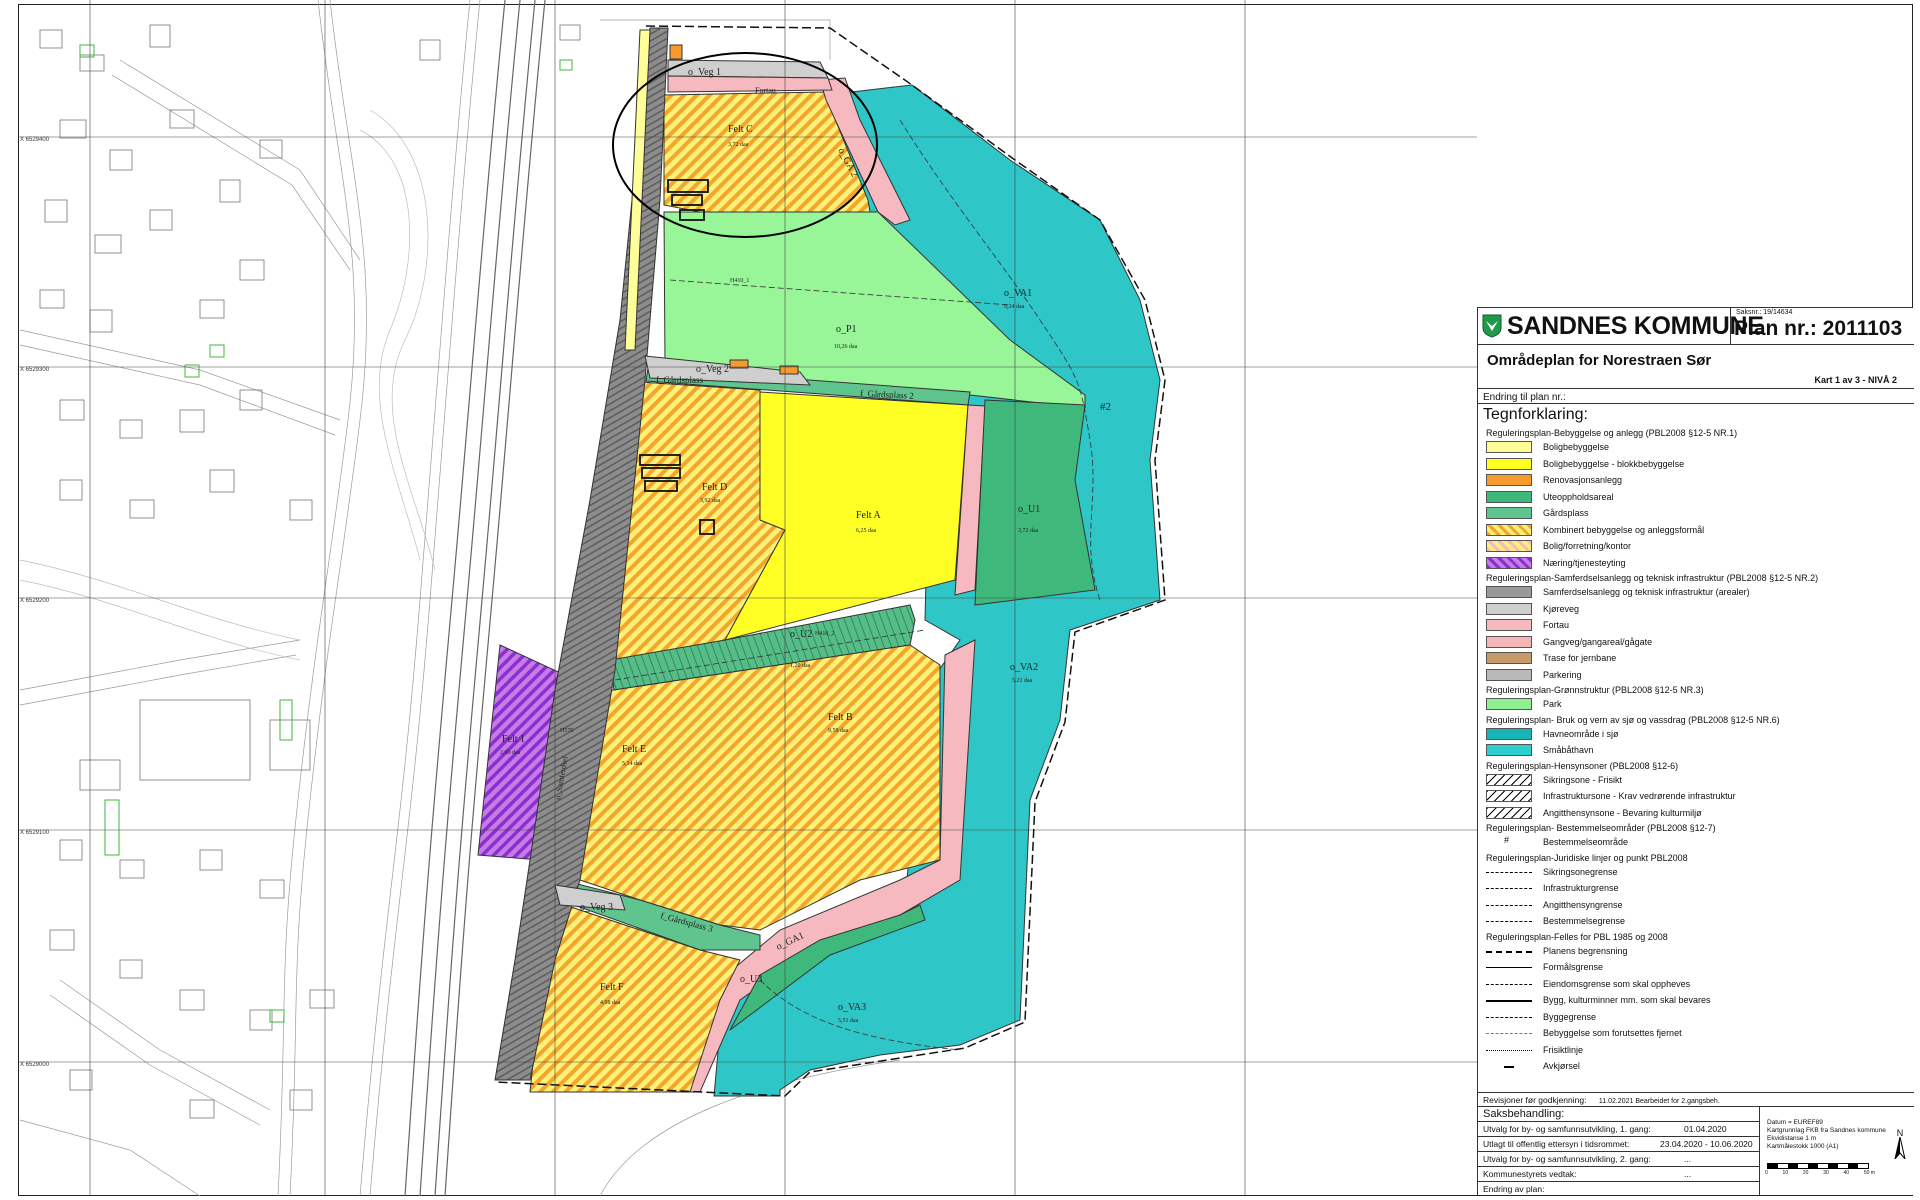 The image size is (1920, 1200). What do you see at coordinates (1599, 360) in the screenshot?
I see `plan-title: Områdeplan for Norestraen Sør` at bounding box center [1599, 360].